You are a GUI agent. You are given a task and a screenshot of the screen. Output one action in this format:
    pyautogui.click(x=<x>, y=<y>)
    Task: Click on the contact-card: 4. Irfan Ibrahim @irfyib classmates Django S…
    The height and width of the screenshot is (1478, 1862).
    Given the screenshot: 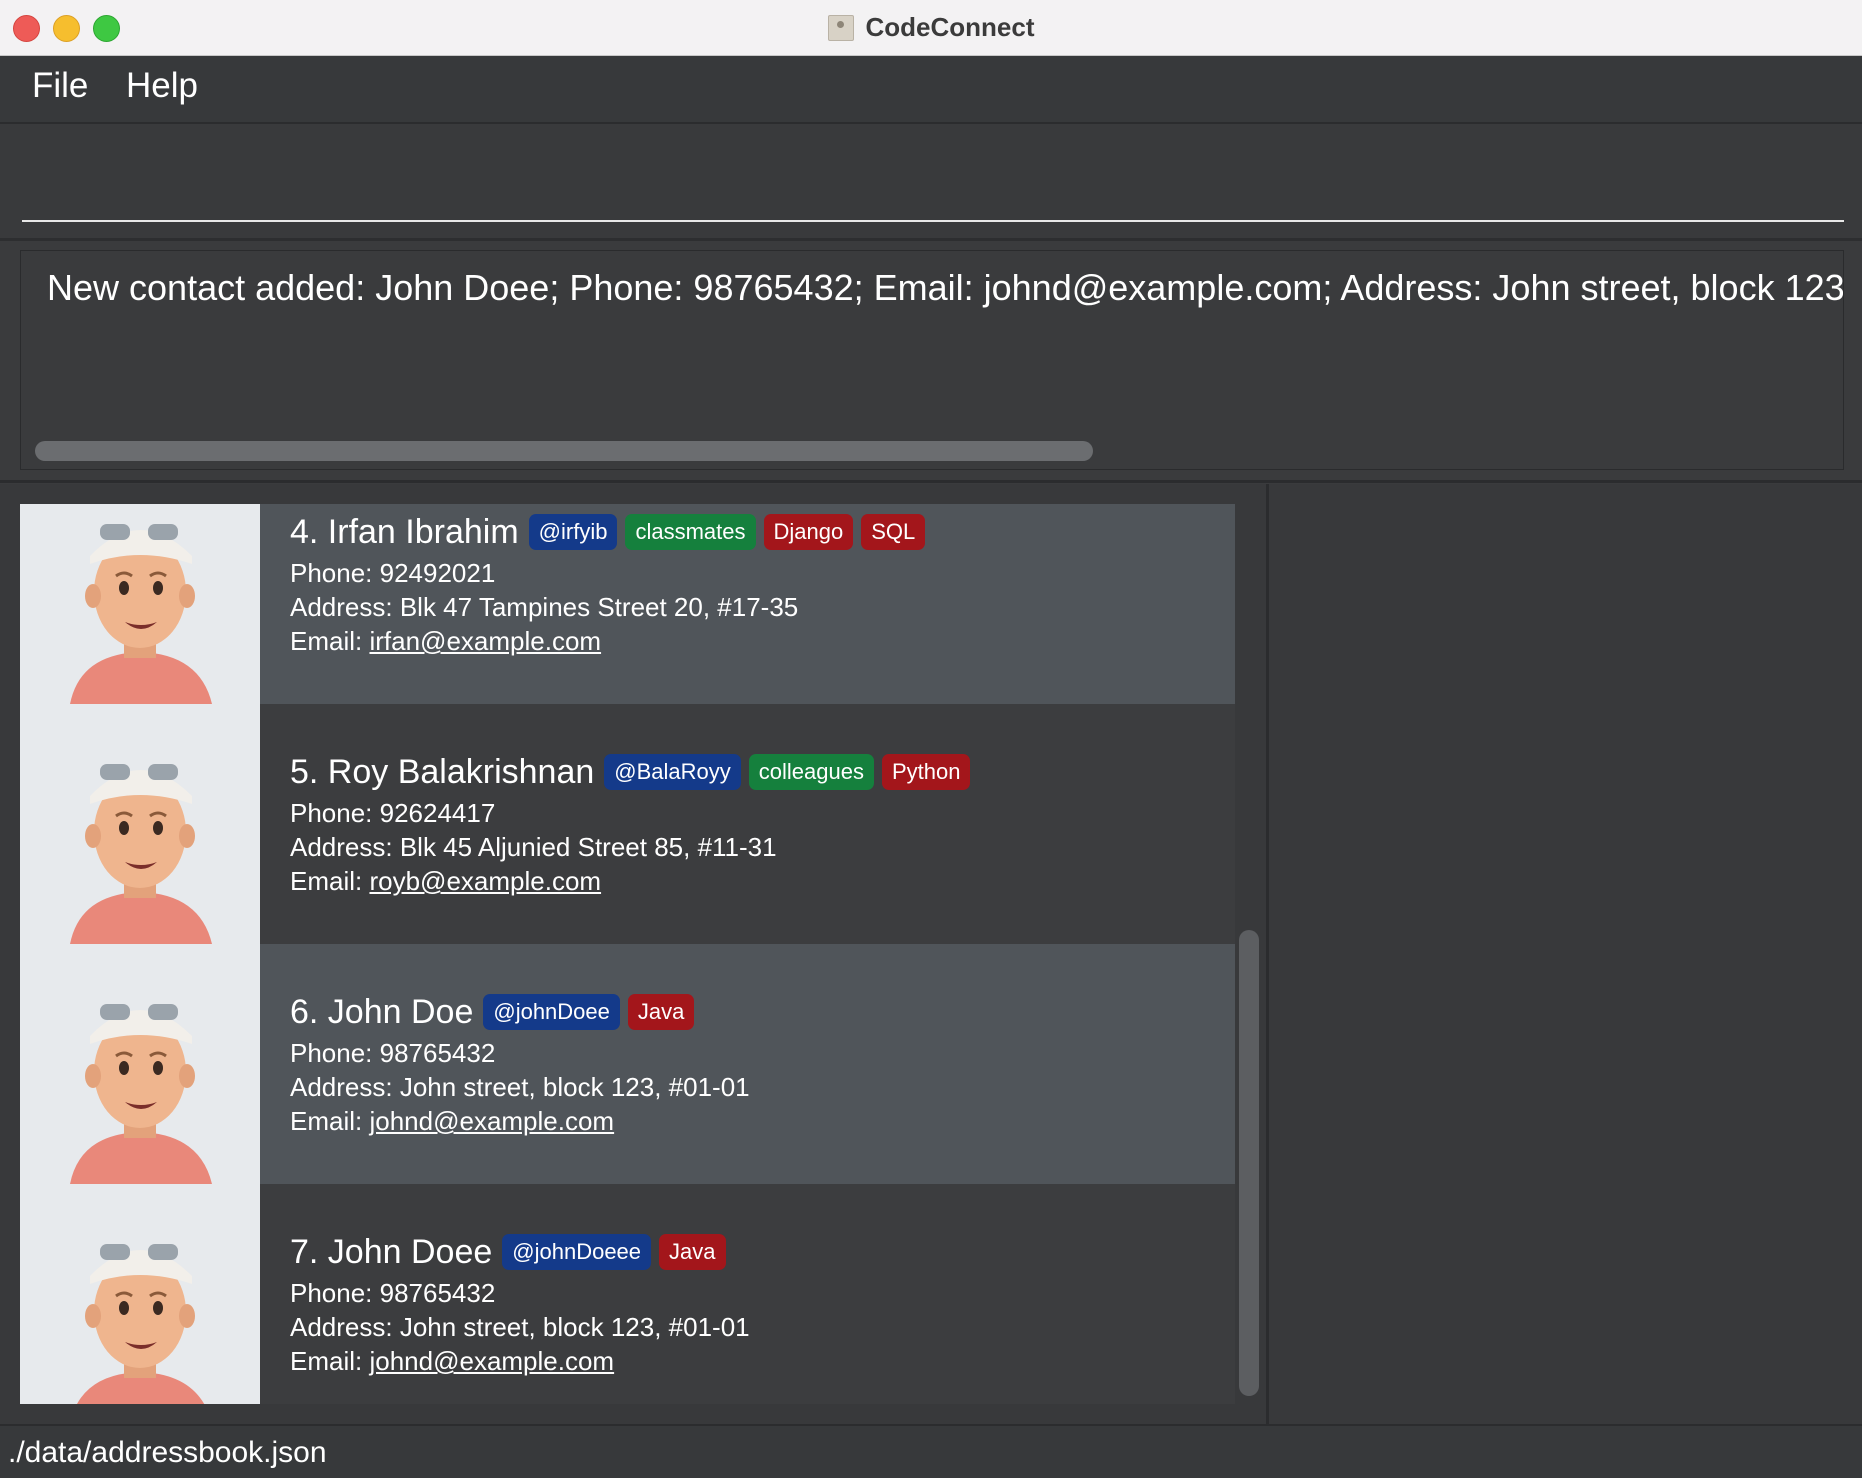 What is the action you would take?
    pyautogui.click(x=627, y=604)
    